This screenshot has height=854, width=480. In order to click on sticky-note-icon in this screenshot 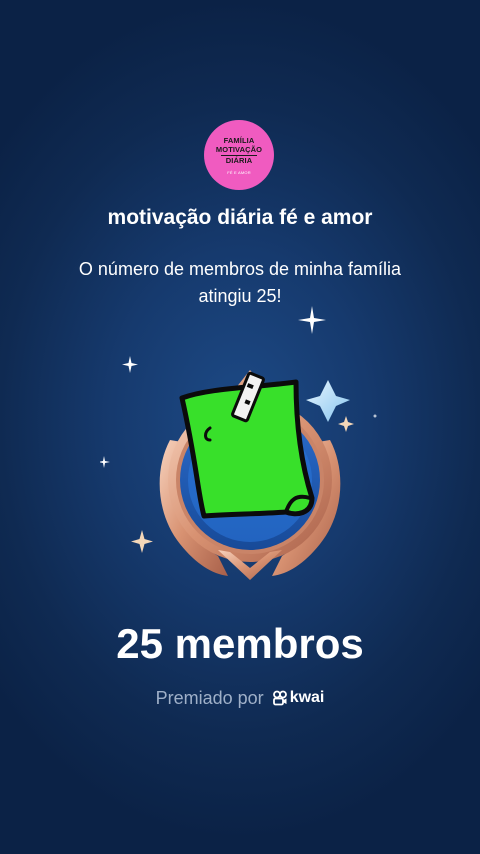, I will do `click(247, 445)`.